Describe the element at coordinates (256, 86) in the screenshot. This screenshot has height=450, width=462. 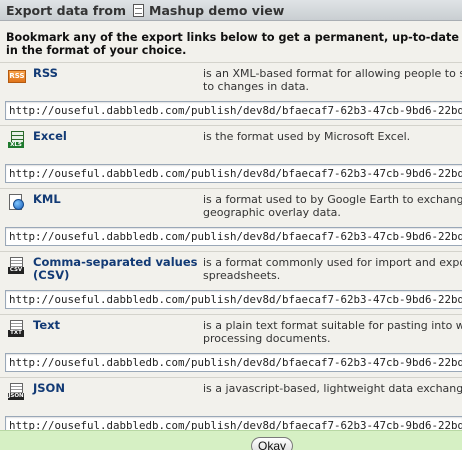
I see `format-desc-line: to changes in data.` at that location.